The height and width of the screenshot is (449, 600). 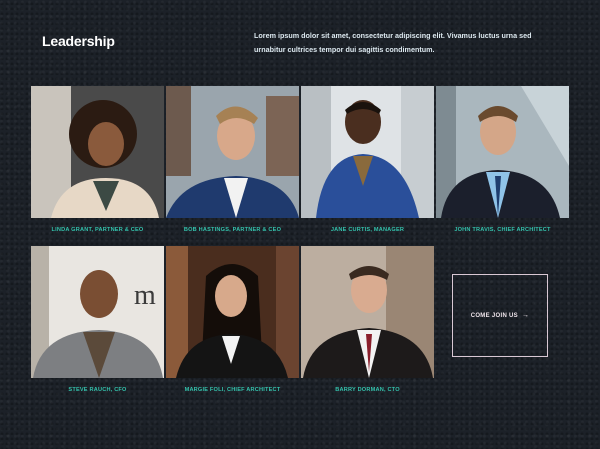 What do you see at coordinates (97, 230) in the screenshot?
I see `member-caption: LINDA GRANT, partner & CEO` at bounding box center [97, 230].